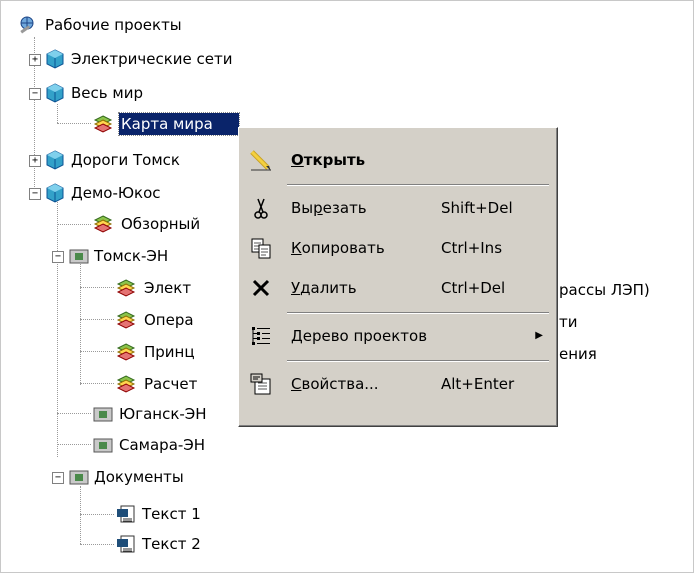 This screenshot has height=573, width=694. What do you see at coordinates (125, 160) in the screenshot?
I see `tree-node-label: Дороги Томск` at bounding box center [125, 160].